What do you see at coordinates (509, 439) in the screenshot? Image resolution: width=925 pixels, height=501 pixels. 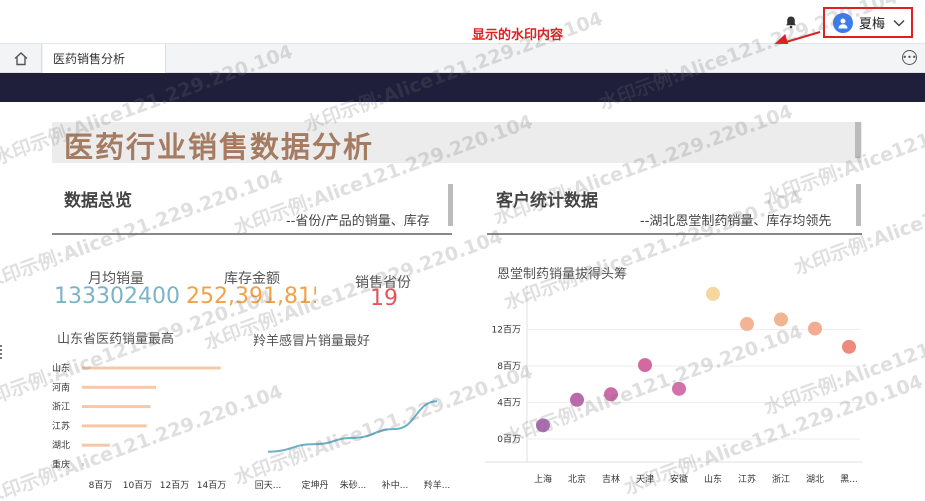 I see `scatter-y-tick-label: 0百万` at bounding box center [509, 439].